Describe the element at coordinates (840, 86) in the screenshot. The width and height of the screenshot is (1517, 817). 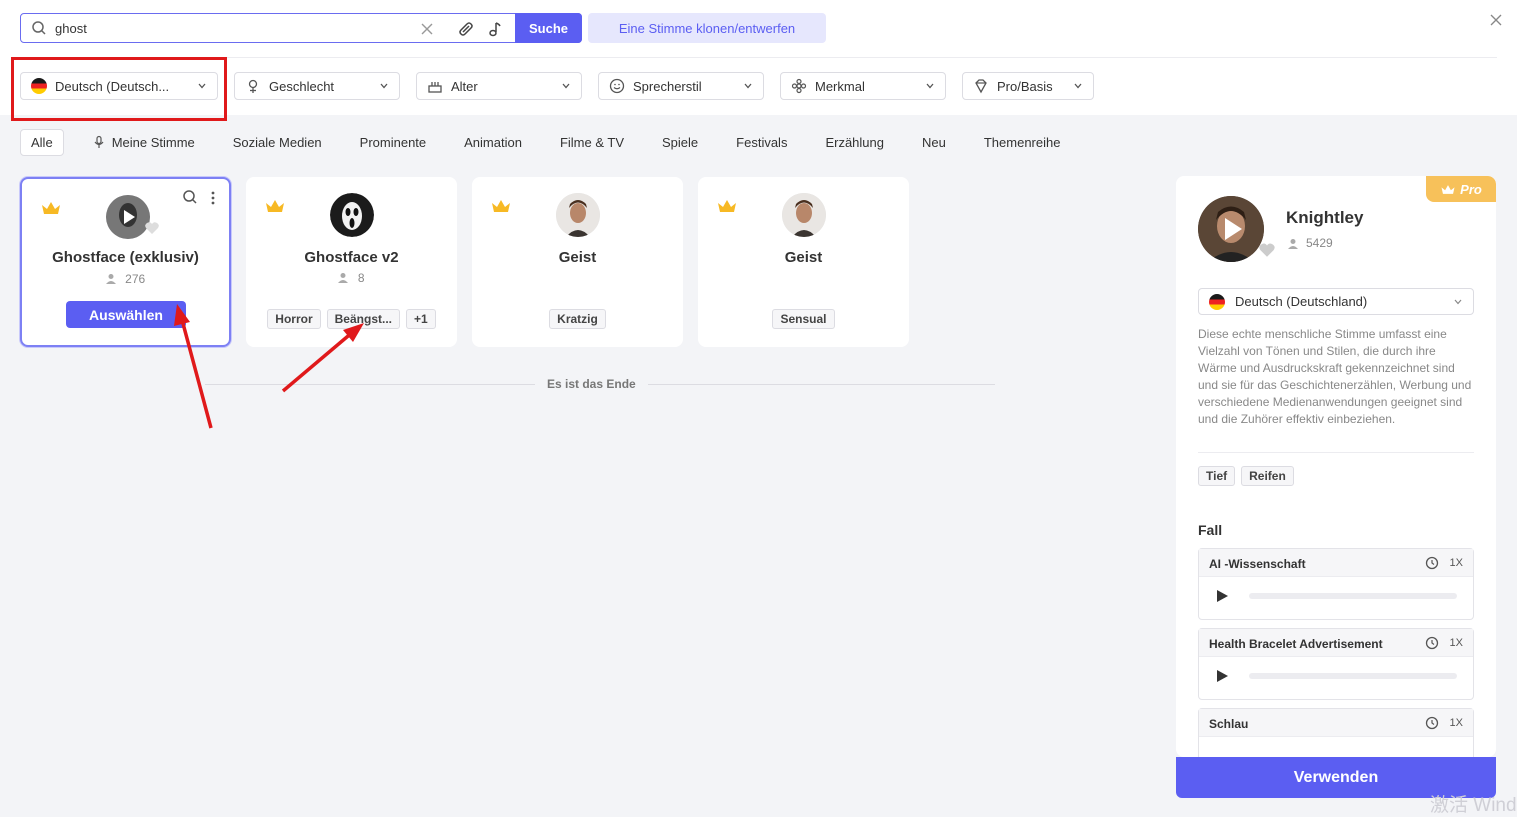
I see `feature-filter-label: Merkmal` at that location.